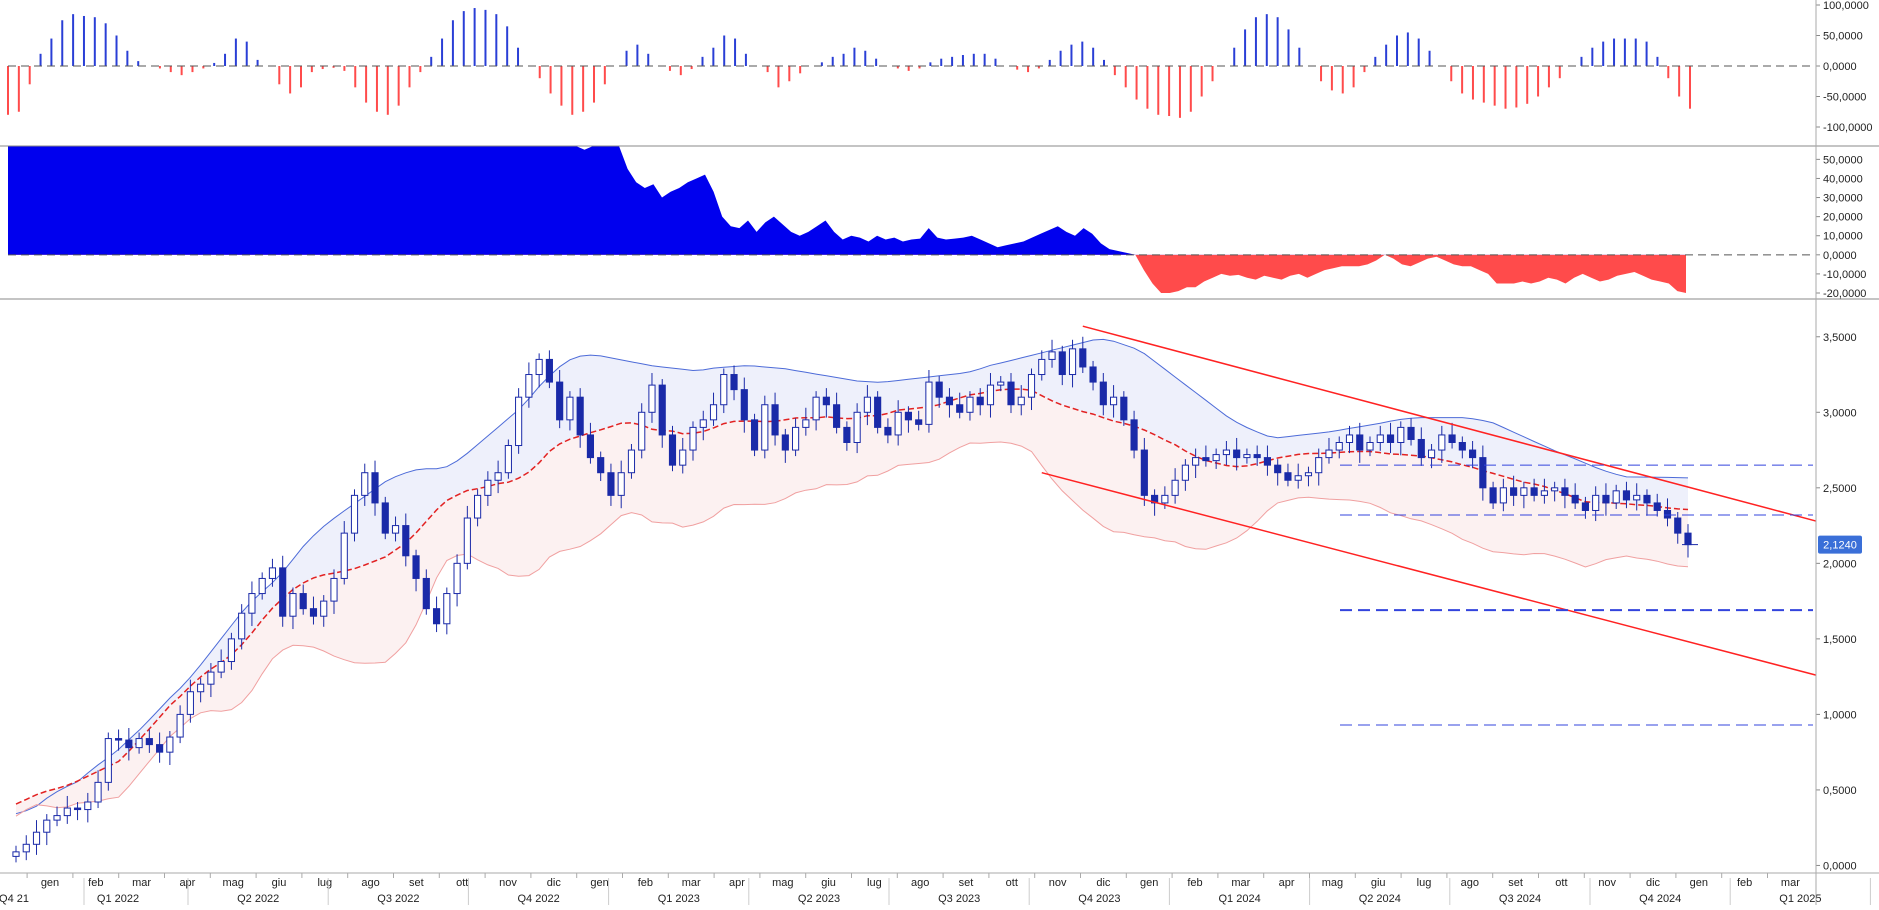 This screenshot has height=910, width=1879. I want to click on y-tick-label: 2,5000, so click(1840, 489).